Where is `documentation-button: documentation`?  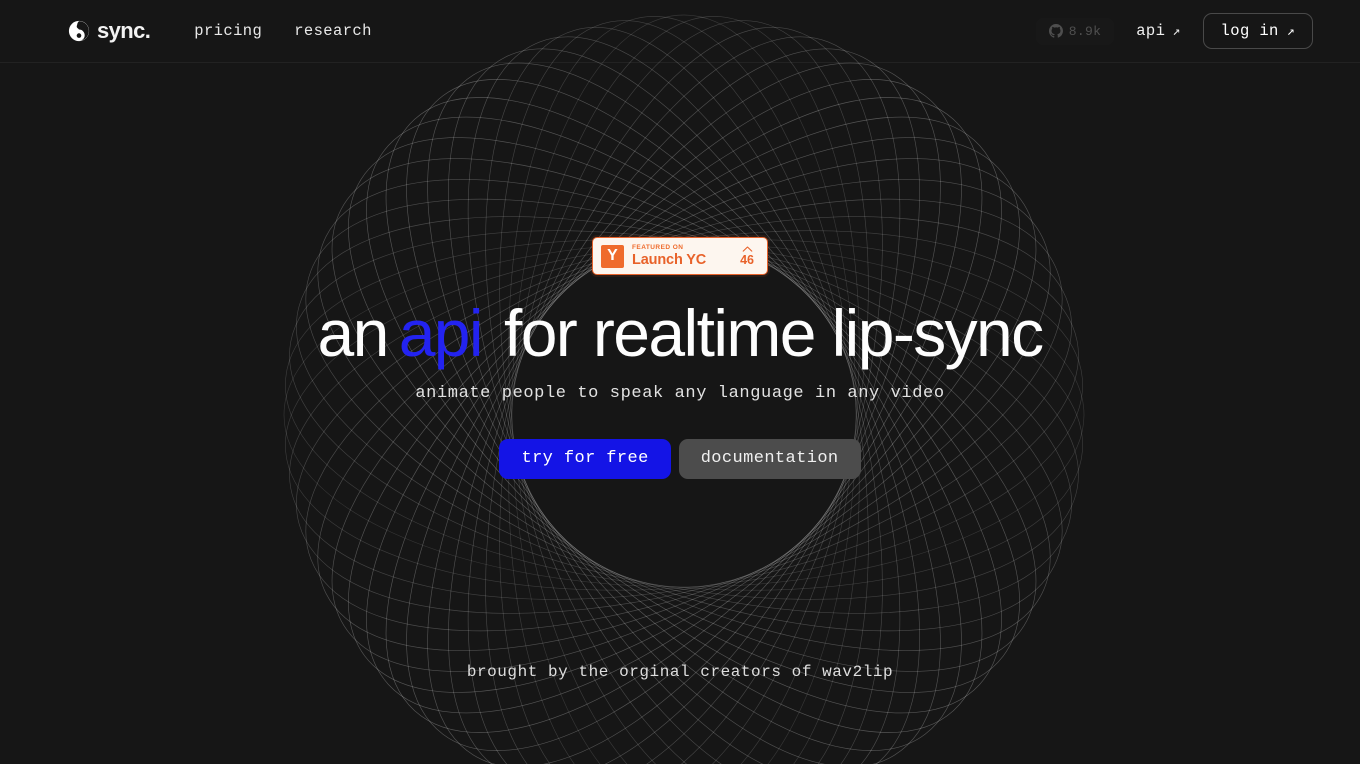
documentation-button: documentation is located at coordinates (769, 458).